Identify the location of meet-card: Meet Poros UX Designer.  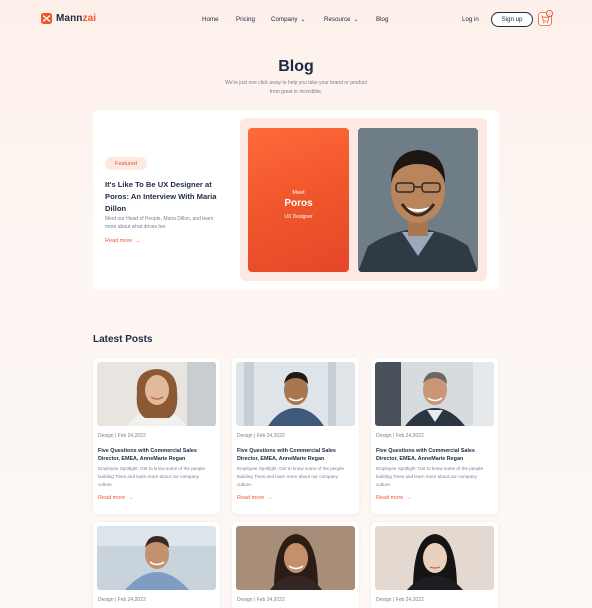
(298, 200).